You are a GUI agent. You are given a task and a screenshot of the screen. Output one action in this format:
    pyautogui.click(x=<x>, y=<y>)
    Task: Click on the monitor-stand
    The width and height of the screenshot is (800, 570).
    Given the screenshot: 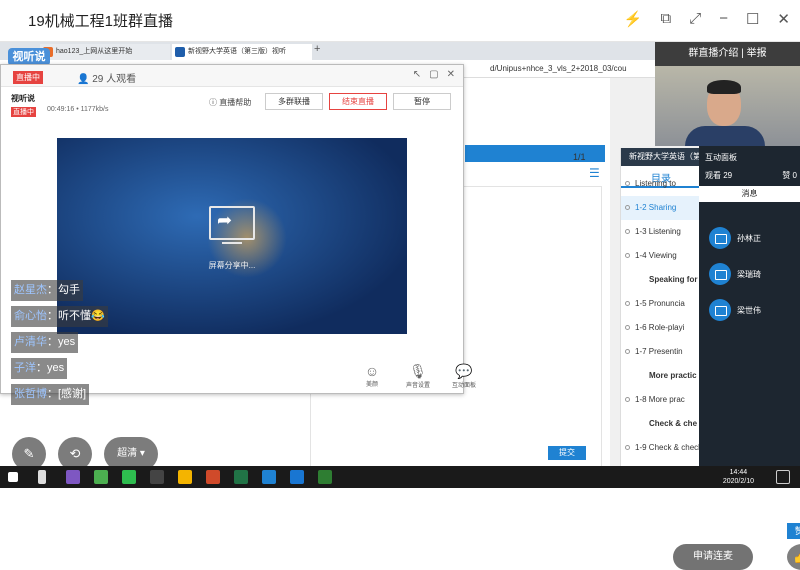 What is the action you would take?
    pyautogui.click(x=232, y=243)
    